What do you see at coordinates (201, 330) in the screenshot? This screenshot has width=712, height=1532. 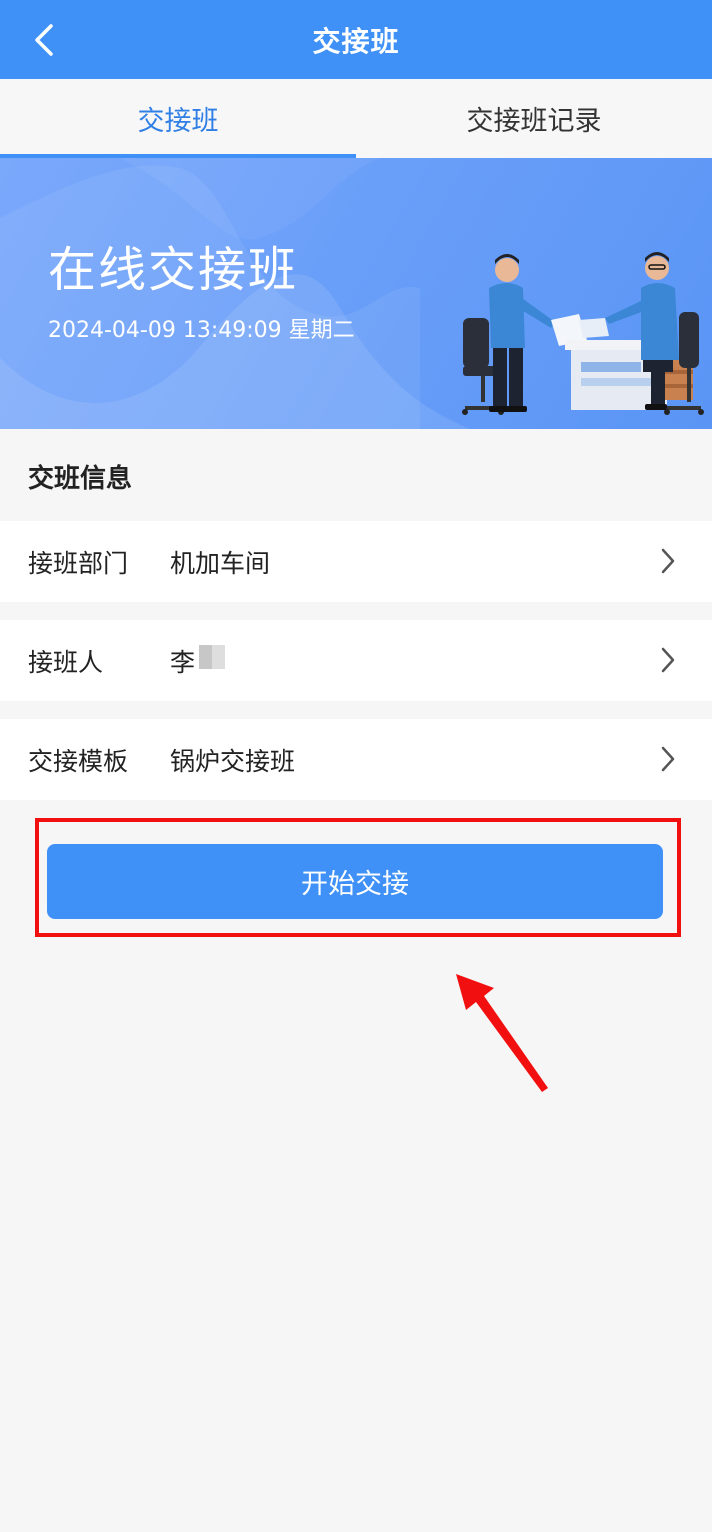 I see `banner-datetime: 2024-04-09 13:49:09 星期二` at bounding box center [201, 330].